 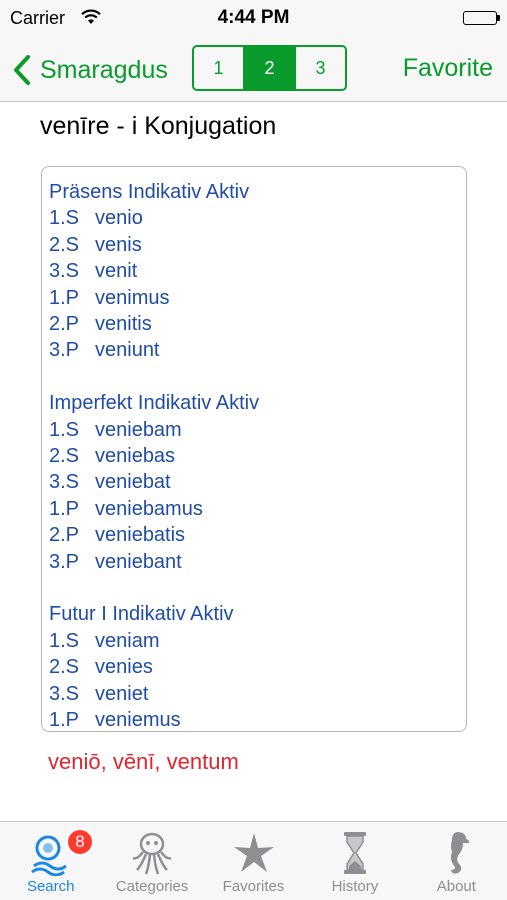 I want to click on verb-form: veniebam, so click(x=138, y=429).